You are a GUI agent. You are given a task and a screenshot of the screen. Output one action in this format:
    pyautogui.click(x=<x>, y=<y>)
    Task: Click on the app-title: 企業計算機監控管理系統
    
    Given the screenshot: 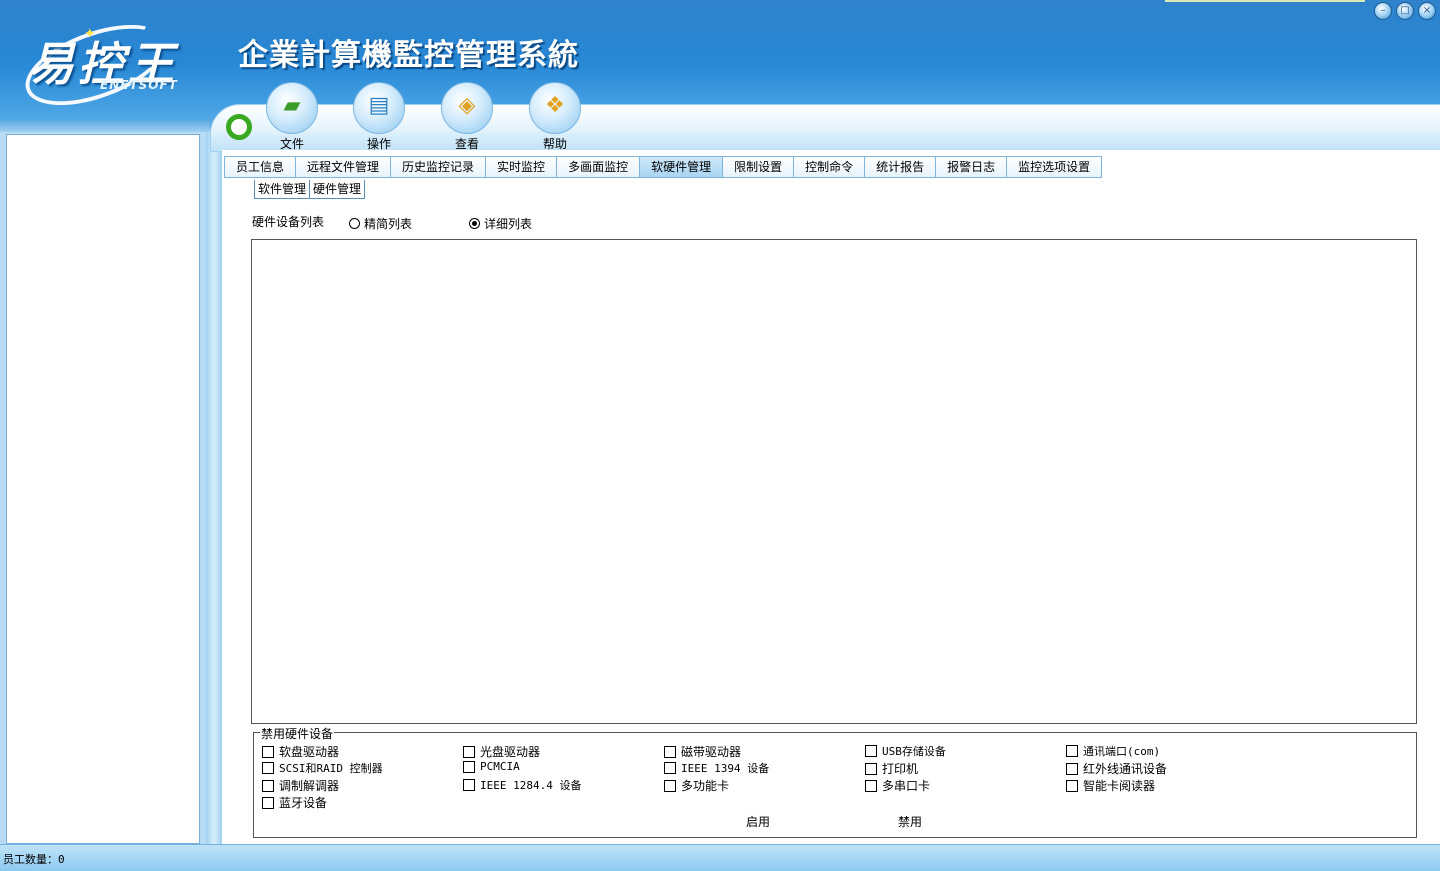 What is the action you would take?
    pyautogui.click(x=408, y=55)
    